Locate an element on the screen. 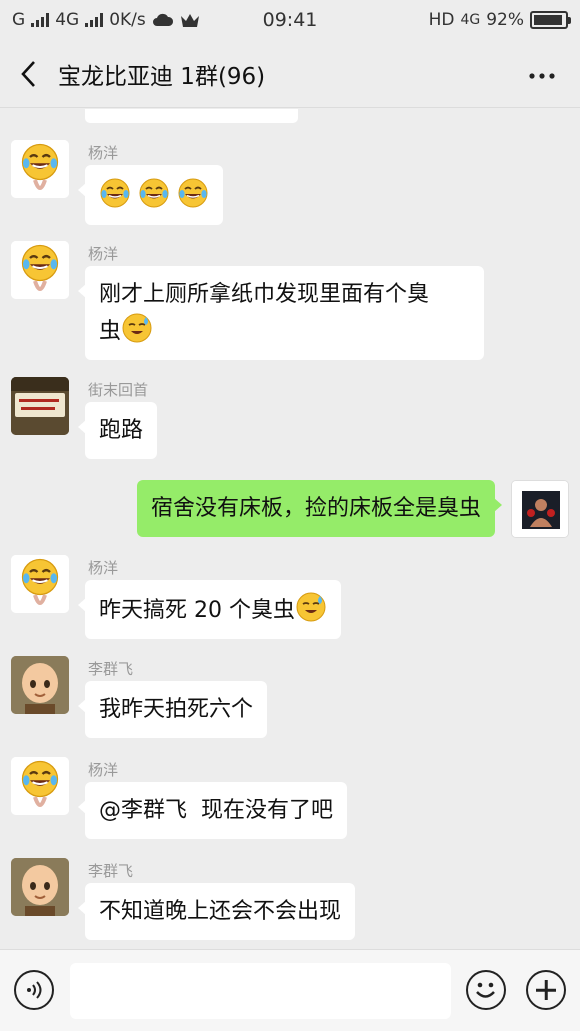 This screenshot has width=580, height=1031. message-text: 我昨天拍死六个 is located at coordinates (176, 709).